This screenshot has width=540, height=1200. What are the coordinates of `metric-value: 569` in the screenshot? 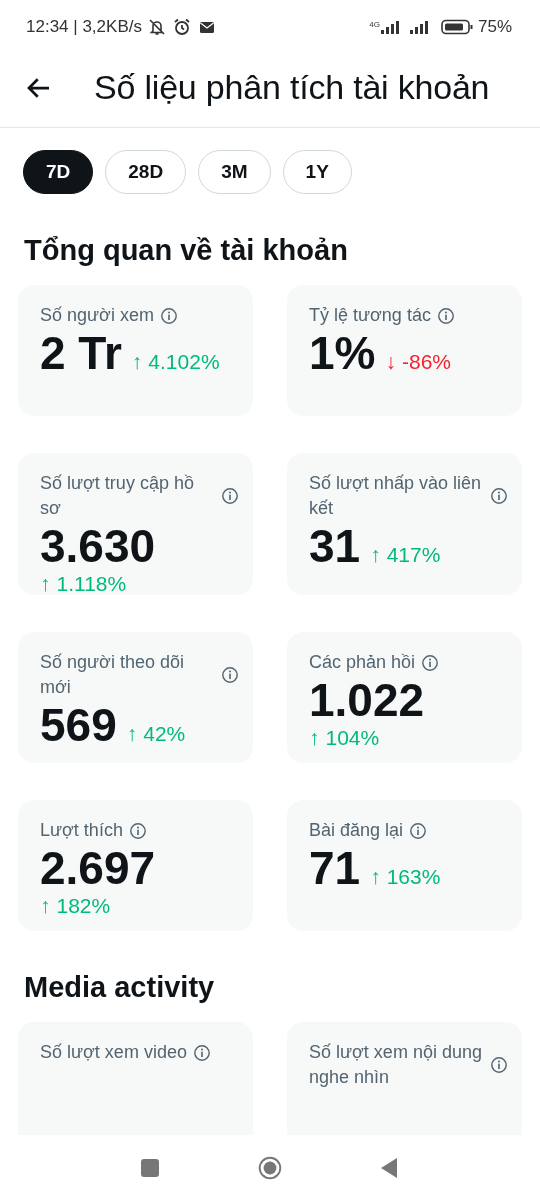 It's located at (78, 726).